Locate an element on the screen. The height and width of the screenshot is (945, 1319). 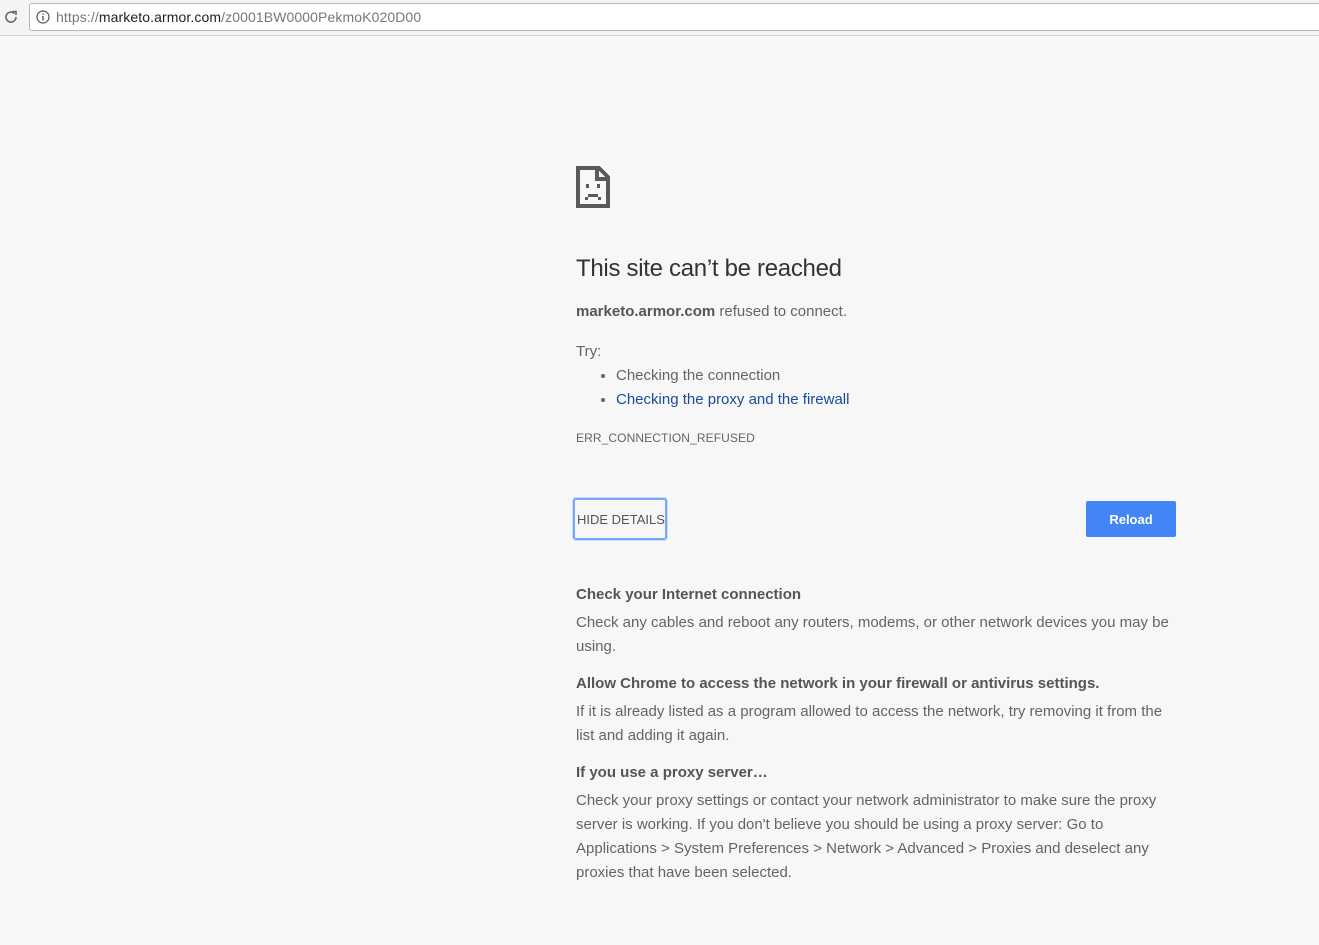
url-scheme: https:// is located at coordinates (77, 17).